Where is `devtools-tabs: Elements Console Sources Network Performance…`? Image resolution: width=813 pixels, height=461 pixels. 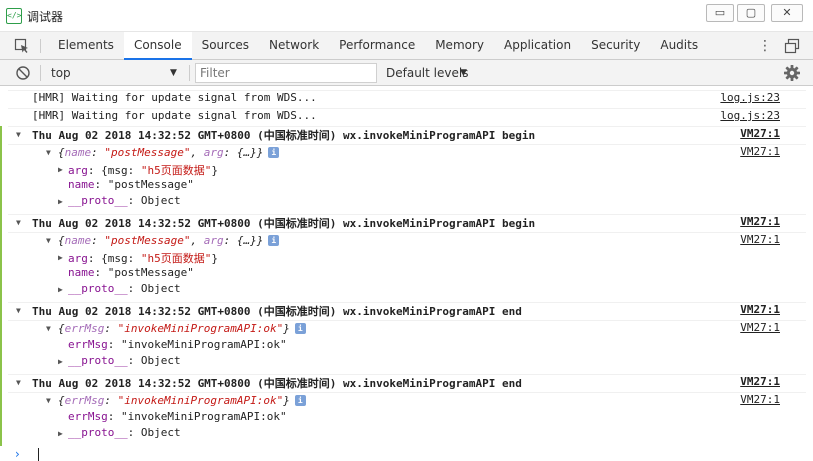
devtools-tabs: Elements Console Sources Network Performance… is located at coordinates (378, 46).